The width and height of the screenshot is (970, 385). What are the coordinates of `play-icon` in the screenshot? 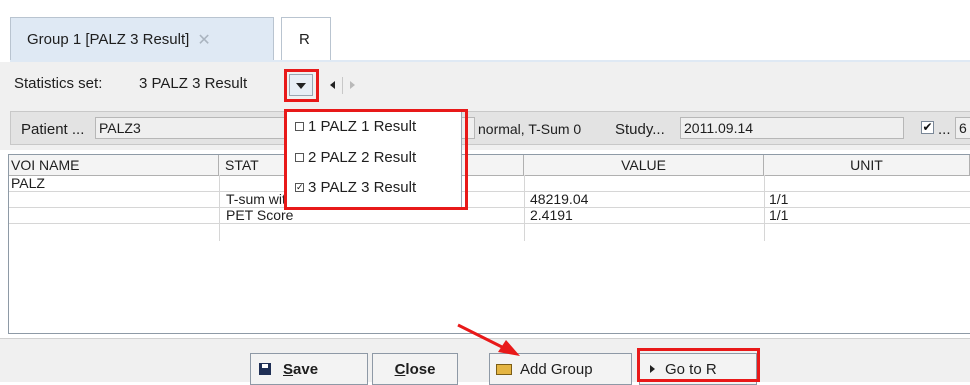 It's located at (652, 369).